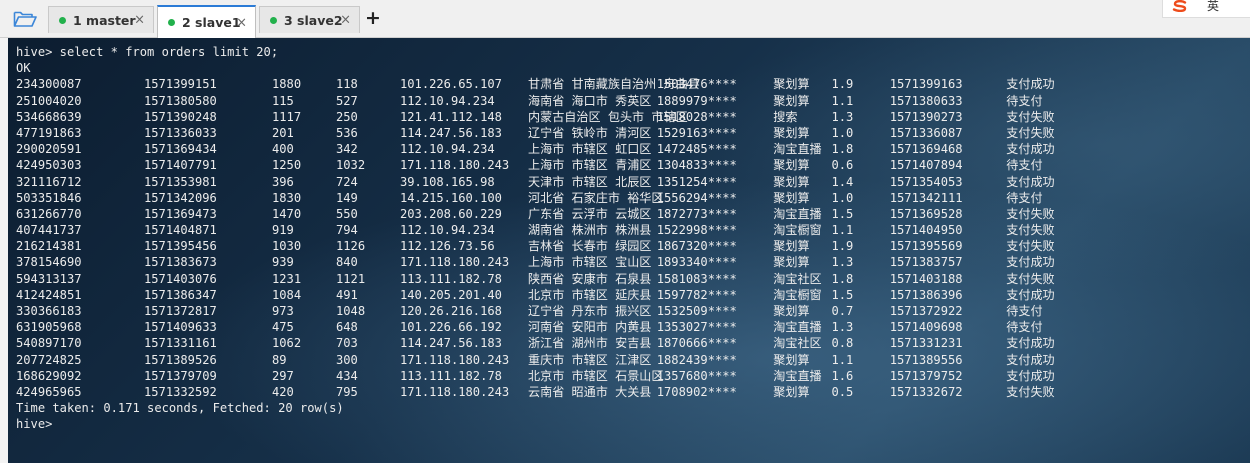  I want to click on ime-language-label: 英, so click(1213, 6).